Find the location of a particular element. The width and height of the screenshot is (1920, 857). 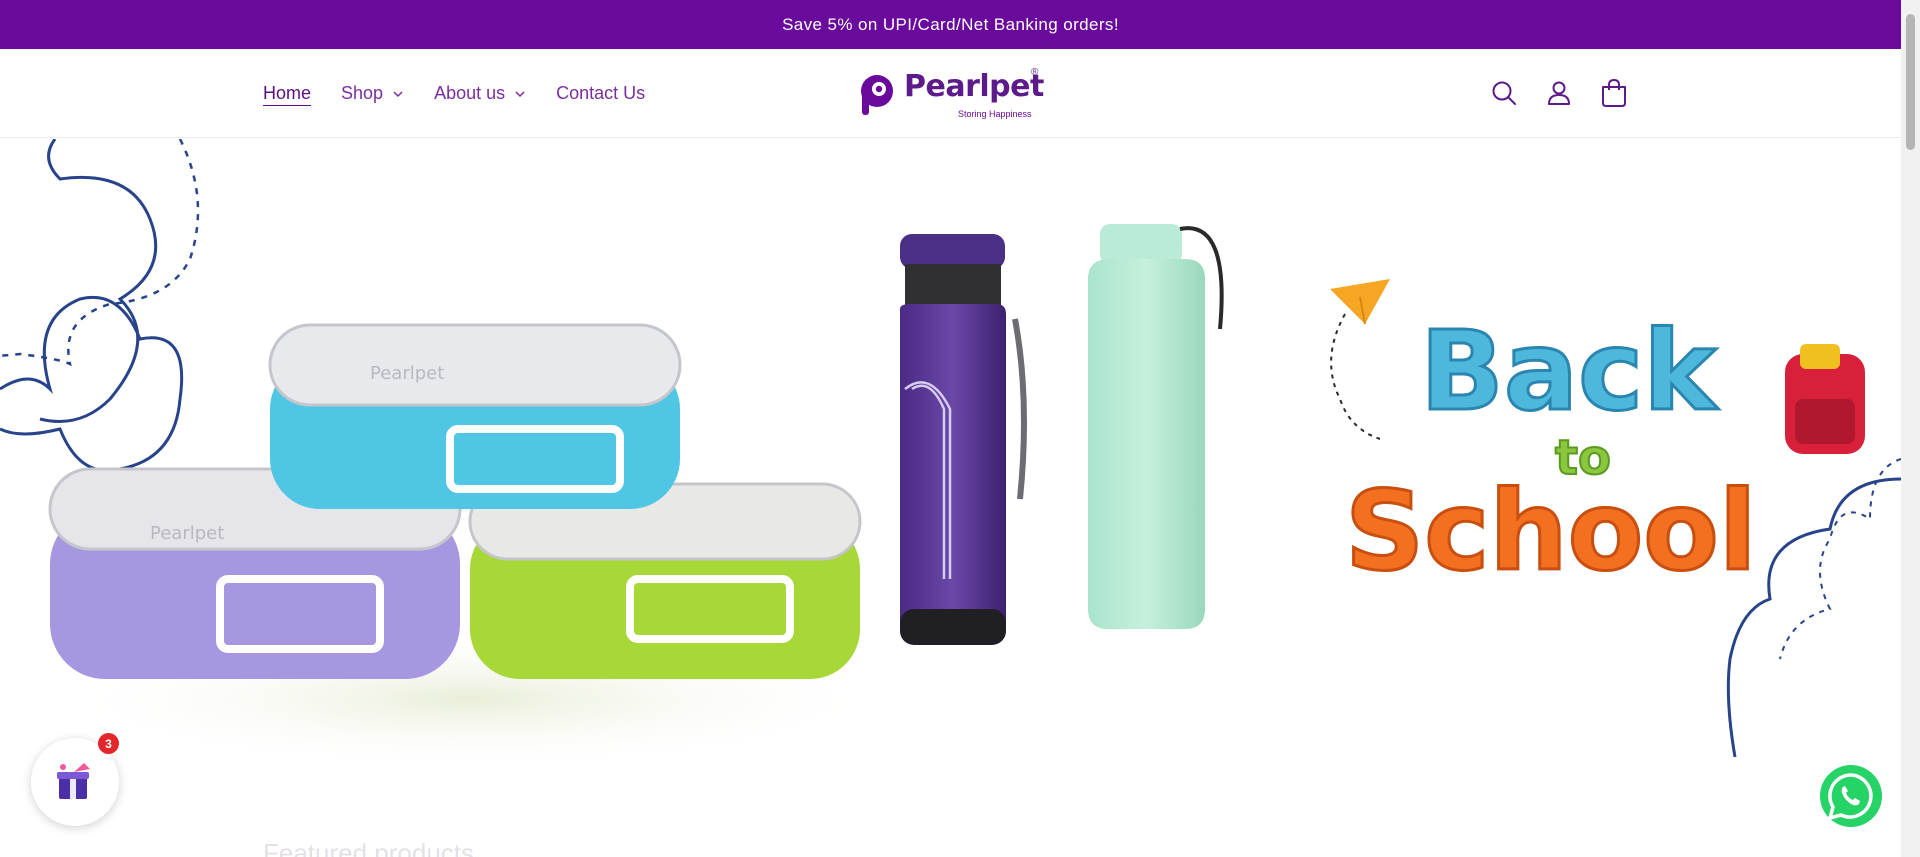

pearlpet-logo-mark is located at coordinates (877, 95).